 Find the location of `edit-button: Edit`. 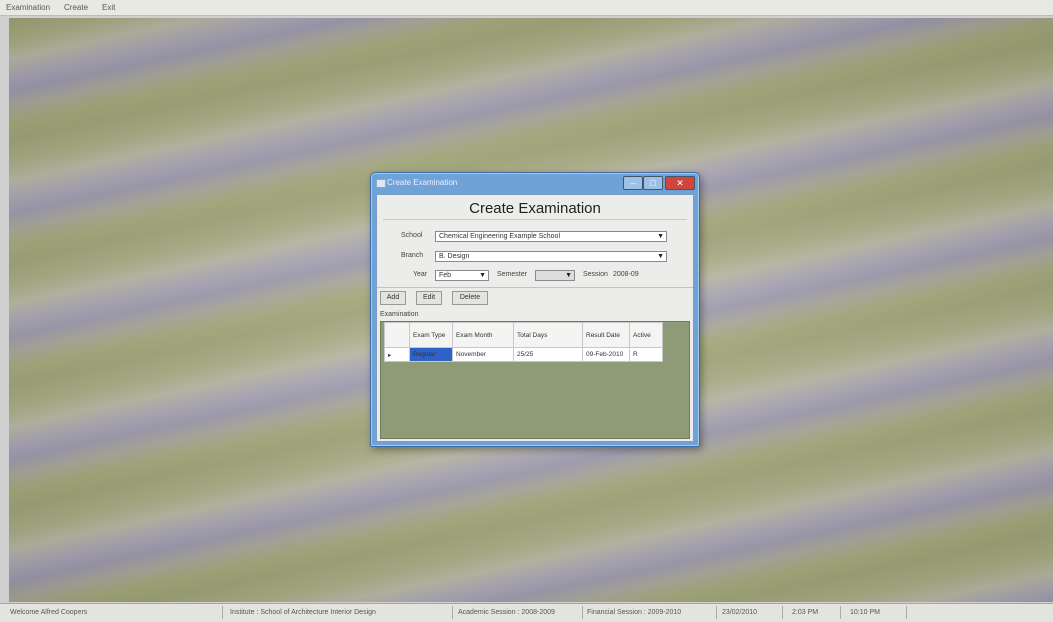

edit-button: Edit is located at coordinates (429, 298).